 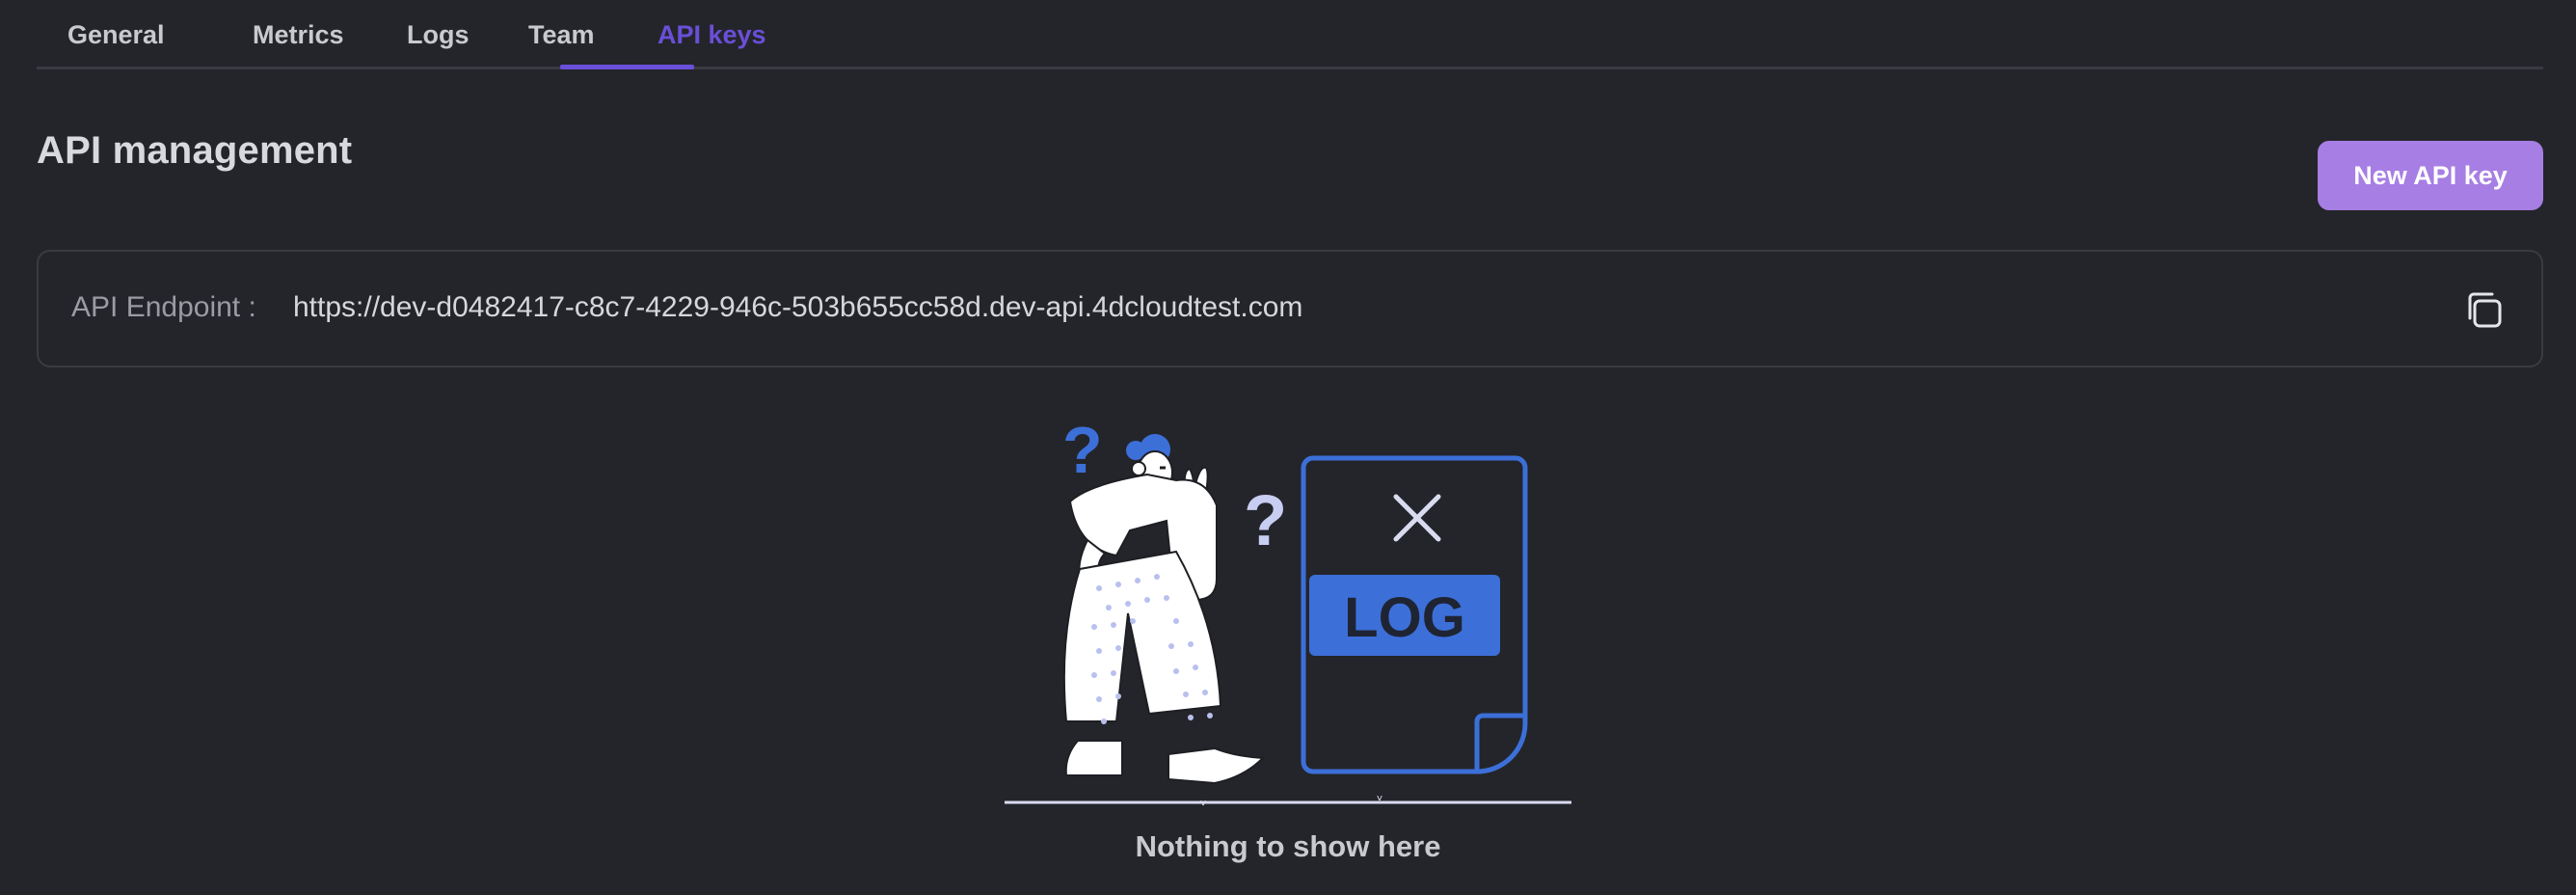 What do you see at coordinates (164, 307) in the screenshot?
I see `api-endpoint-label: API Endpoint :` at bounding box center [164, 307].